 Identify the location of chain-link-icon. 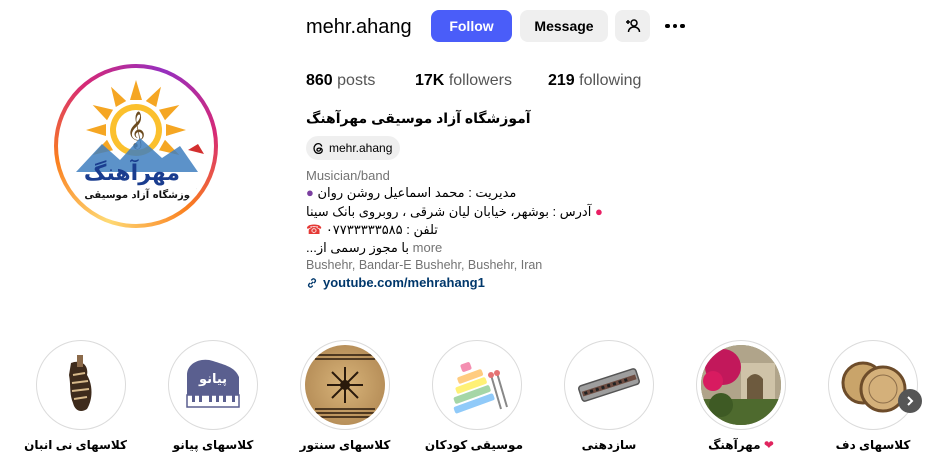
(312, 282).